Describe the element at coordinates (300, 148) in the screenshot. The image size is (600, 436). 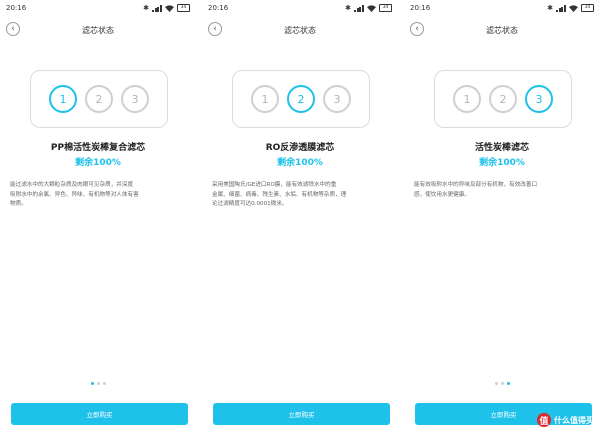
I see `filter-name: RO反渗透膜滤芯` at that location.